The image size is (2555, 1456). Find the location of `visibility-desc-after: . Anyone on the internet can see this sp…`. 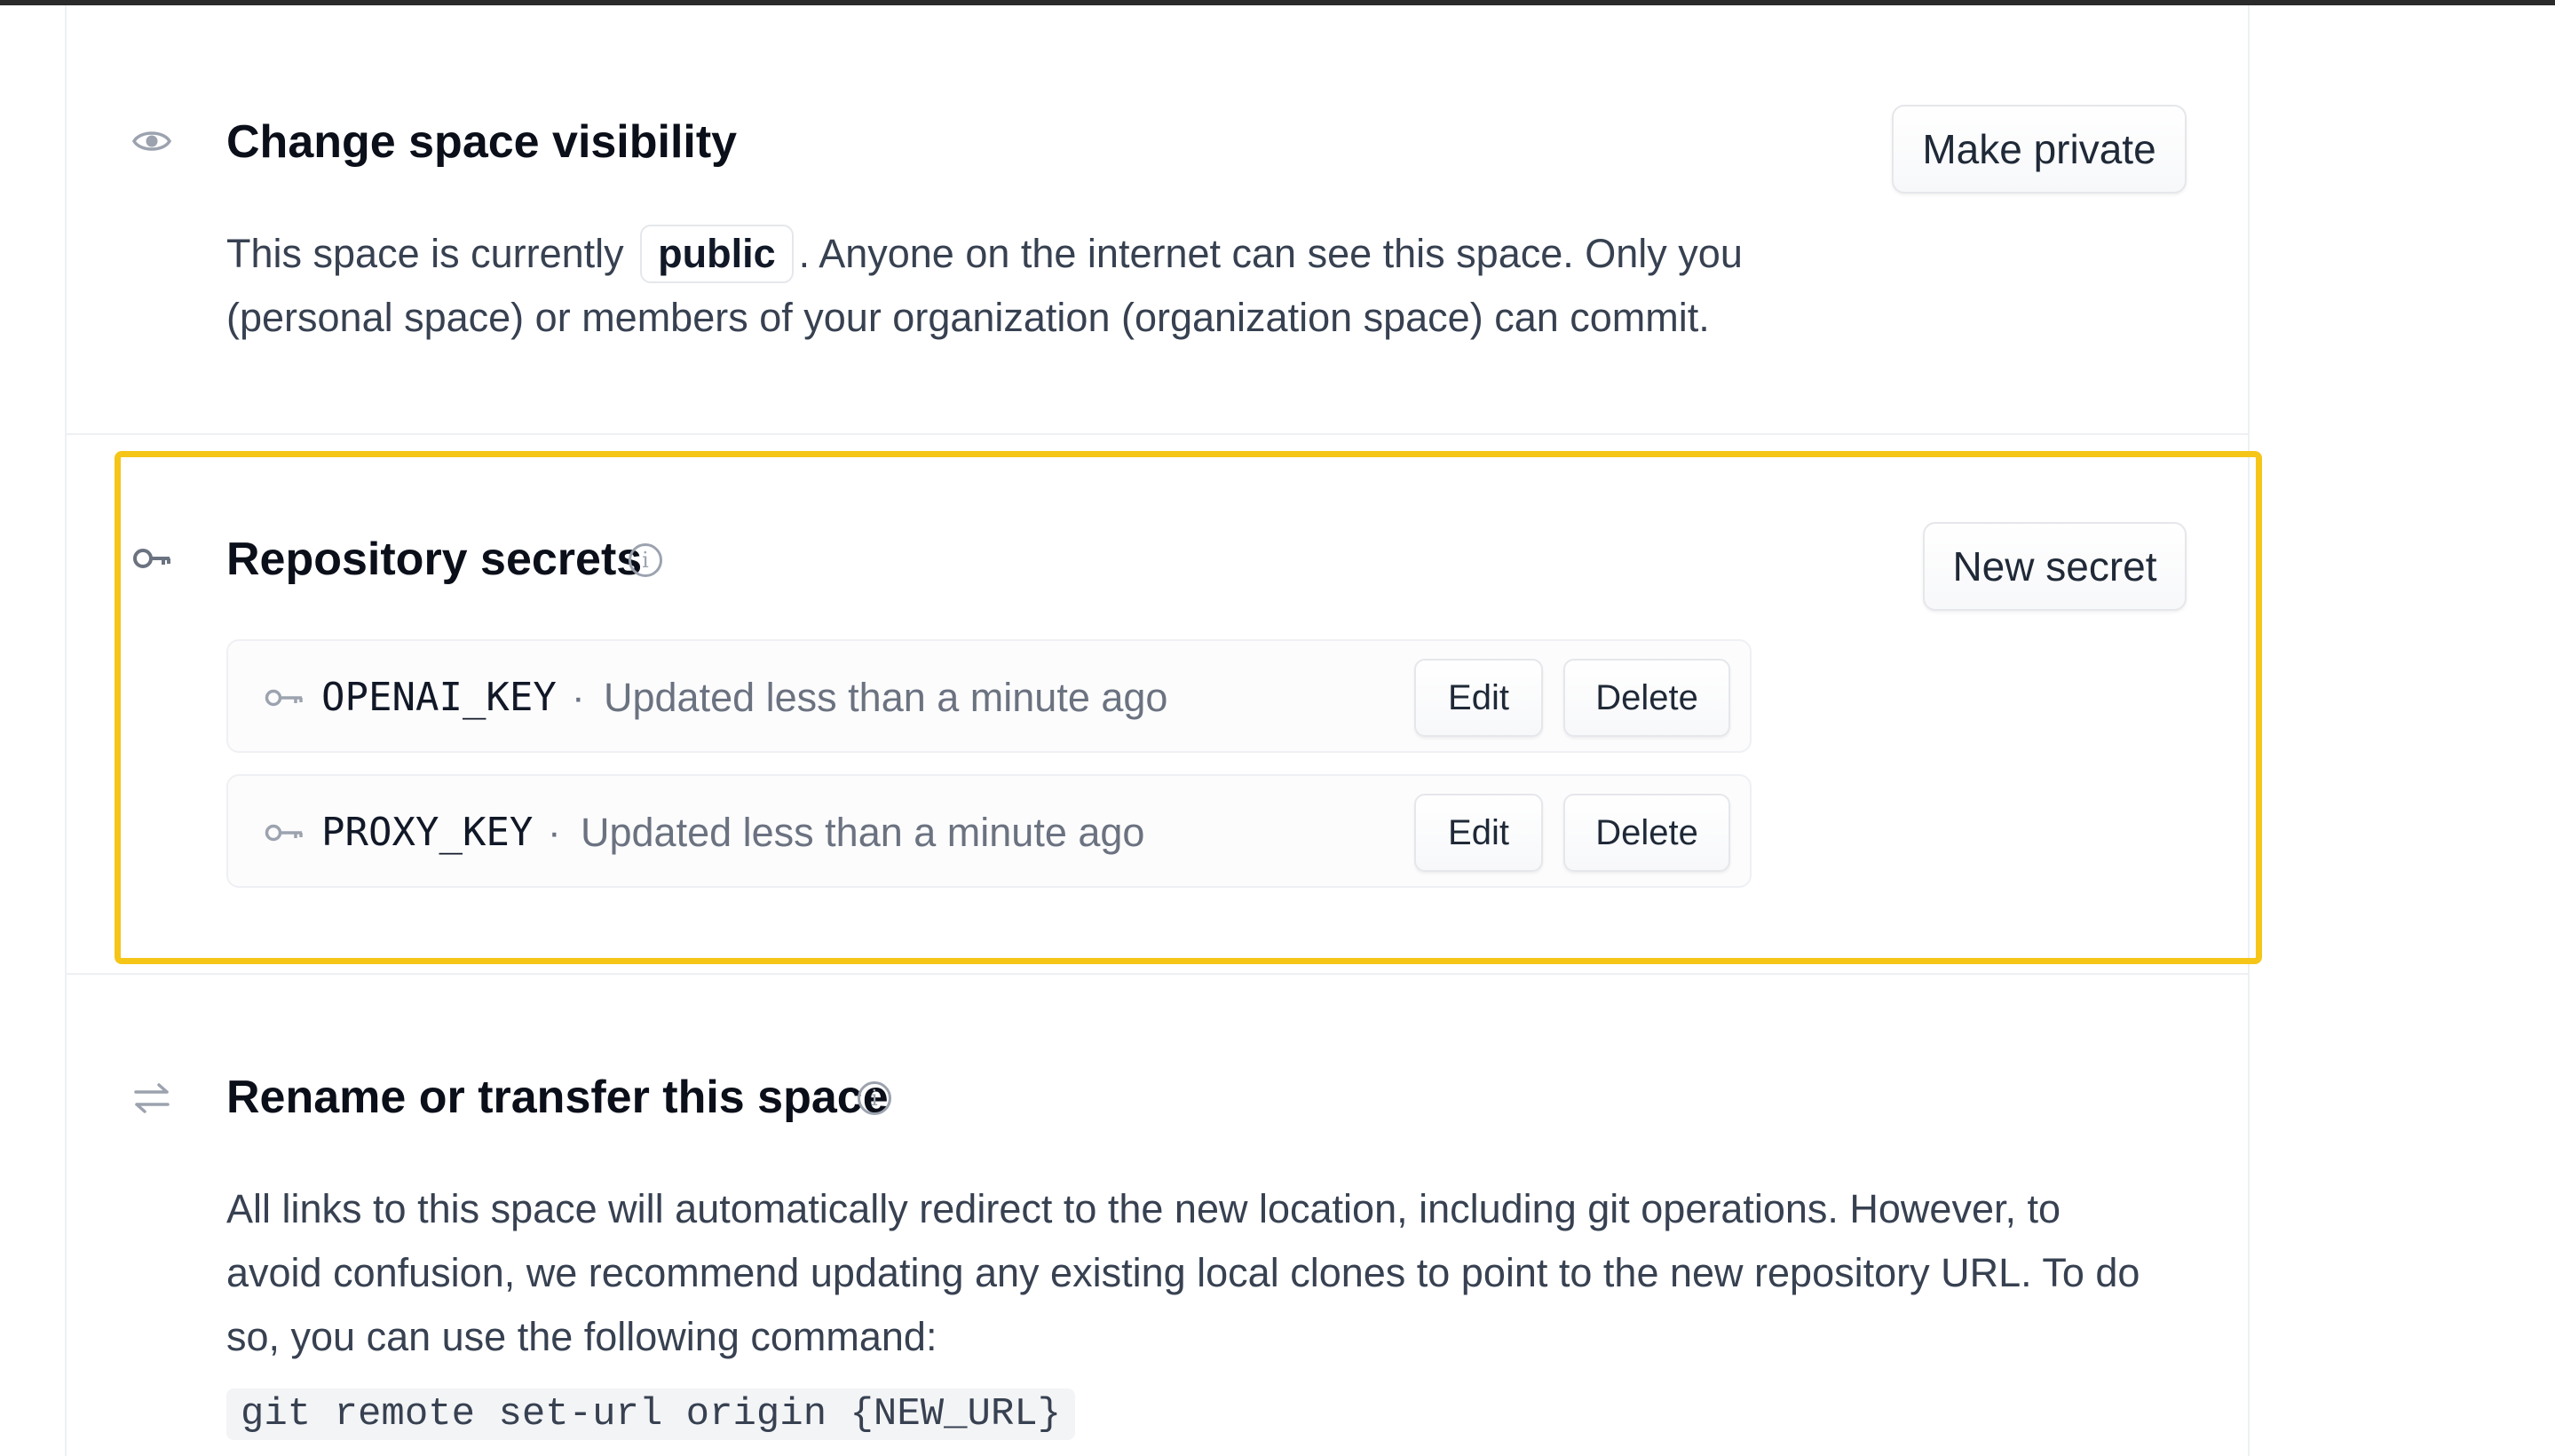

visibility-desc-after: . Anyone on the internet can see this sp… is located at coordinates (1270, 253).